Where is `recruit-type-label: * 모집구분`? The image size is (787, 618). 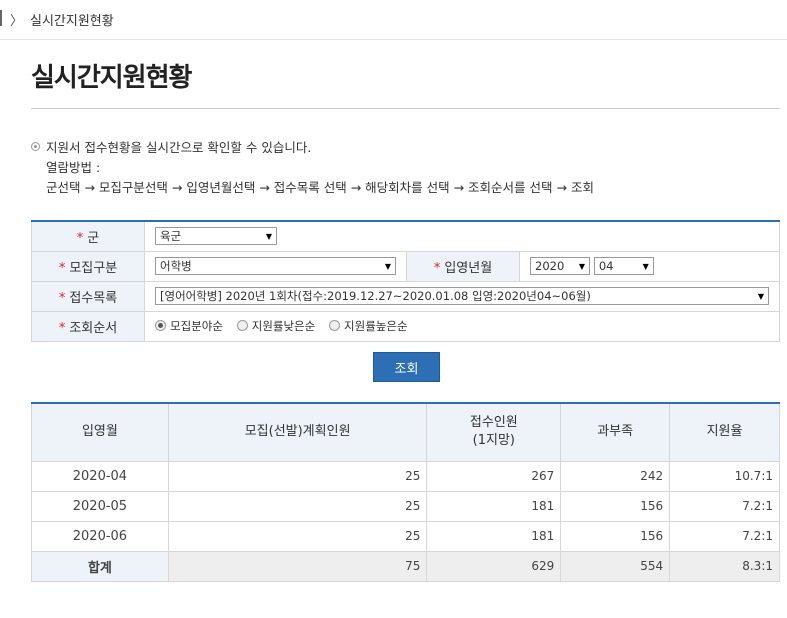
recruit-type-label: * 모집구분 is located at coordinates (88, 266).